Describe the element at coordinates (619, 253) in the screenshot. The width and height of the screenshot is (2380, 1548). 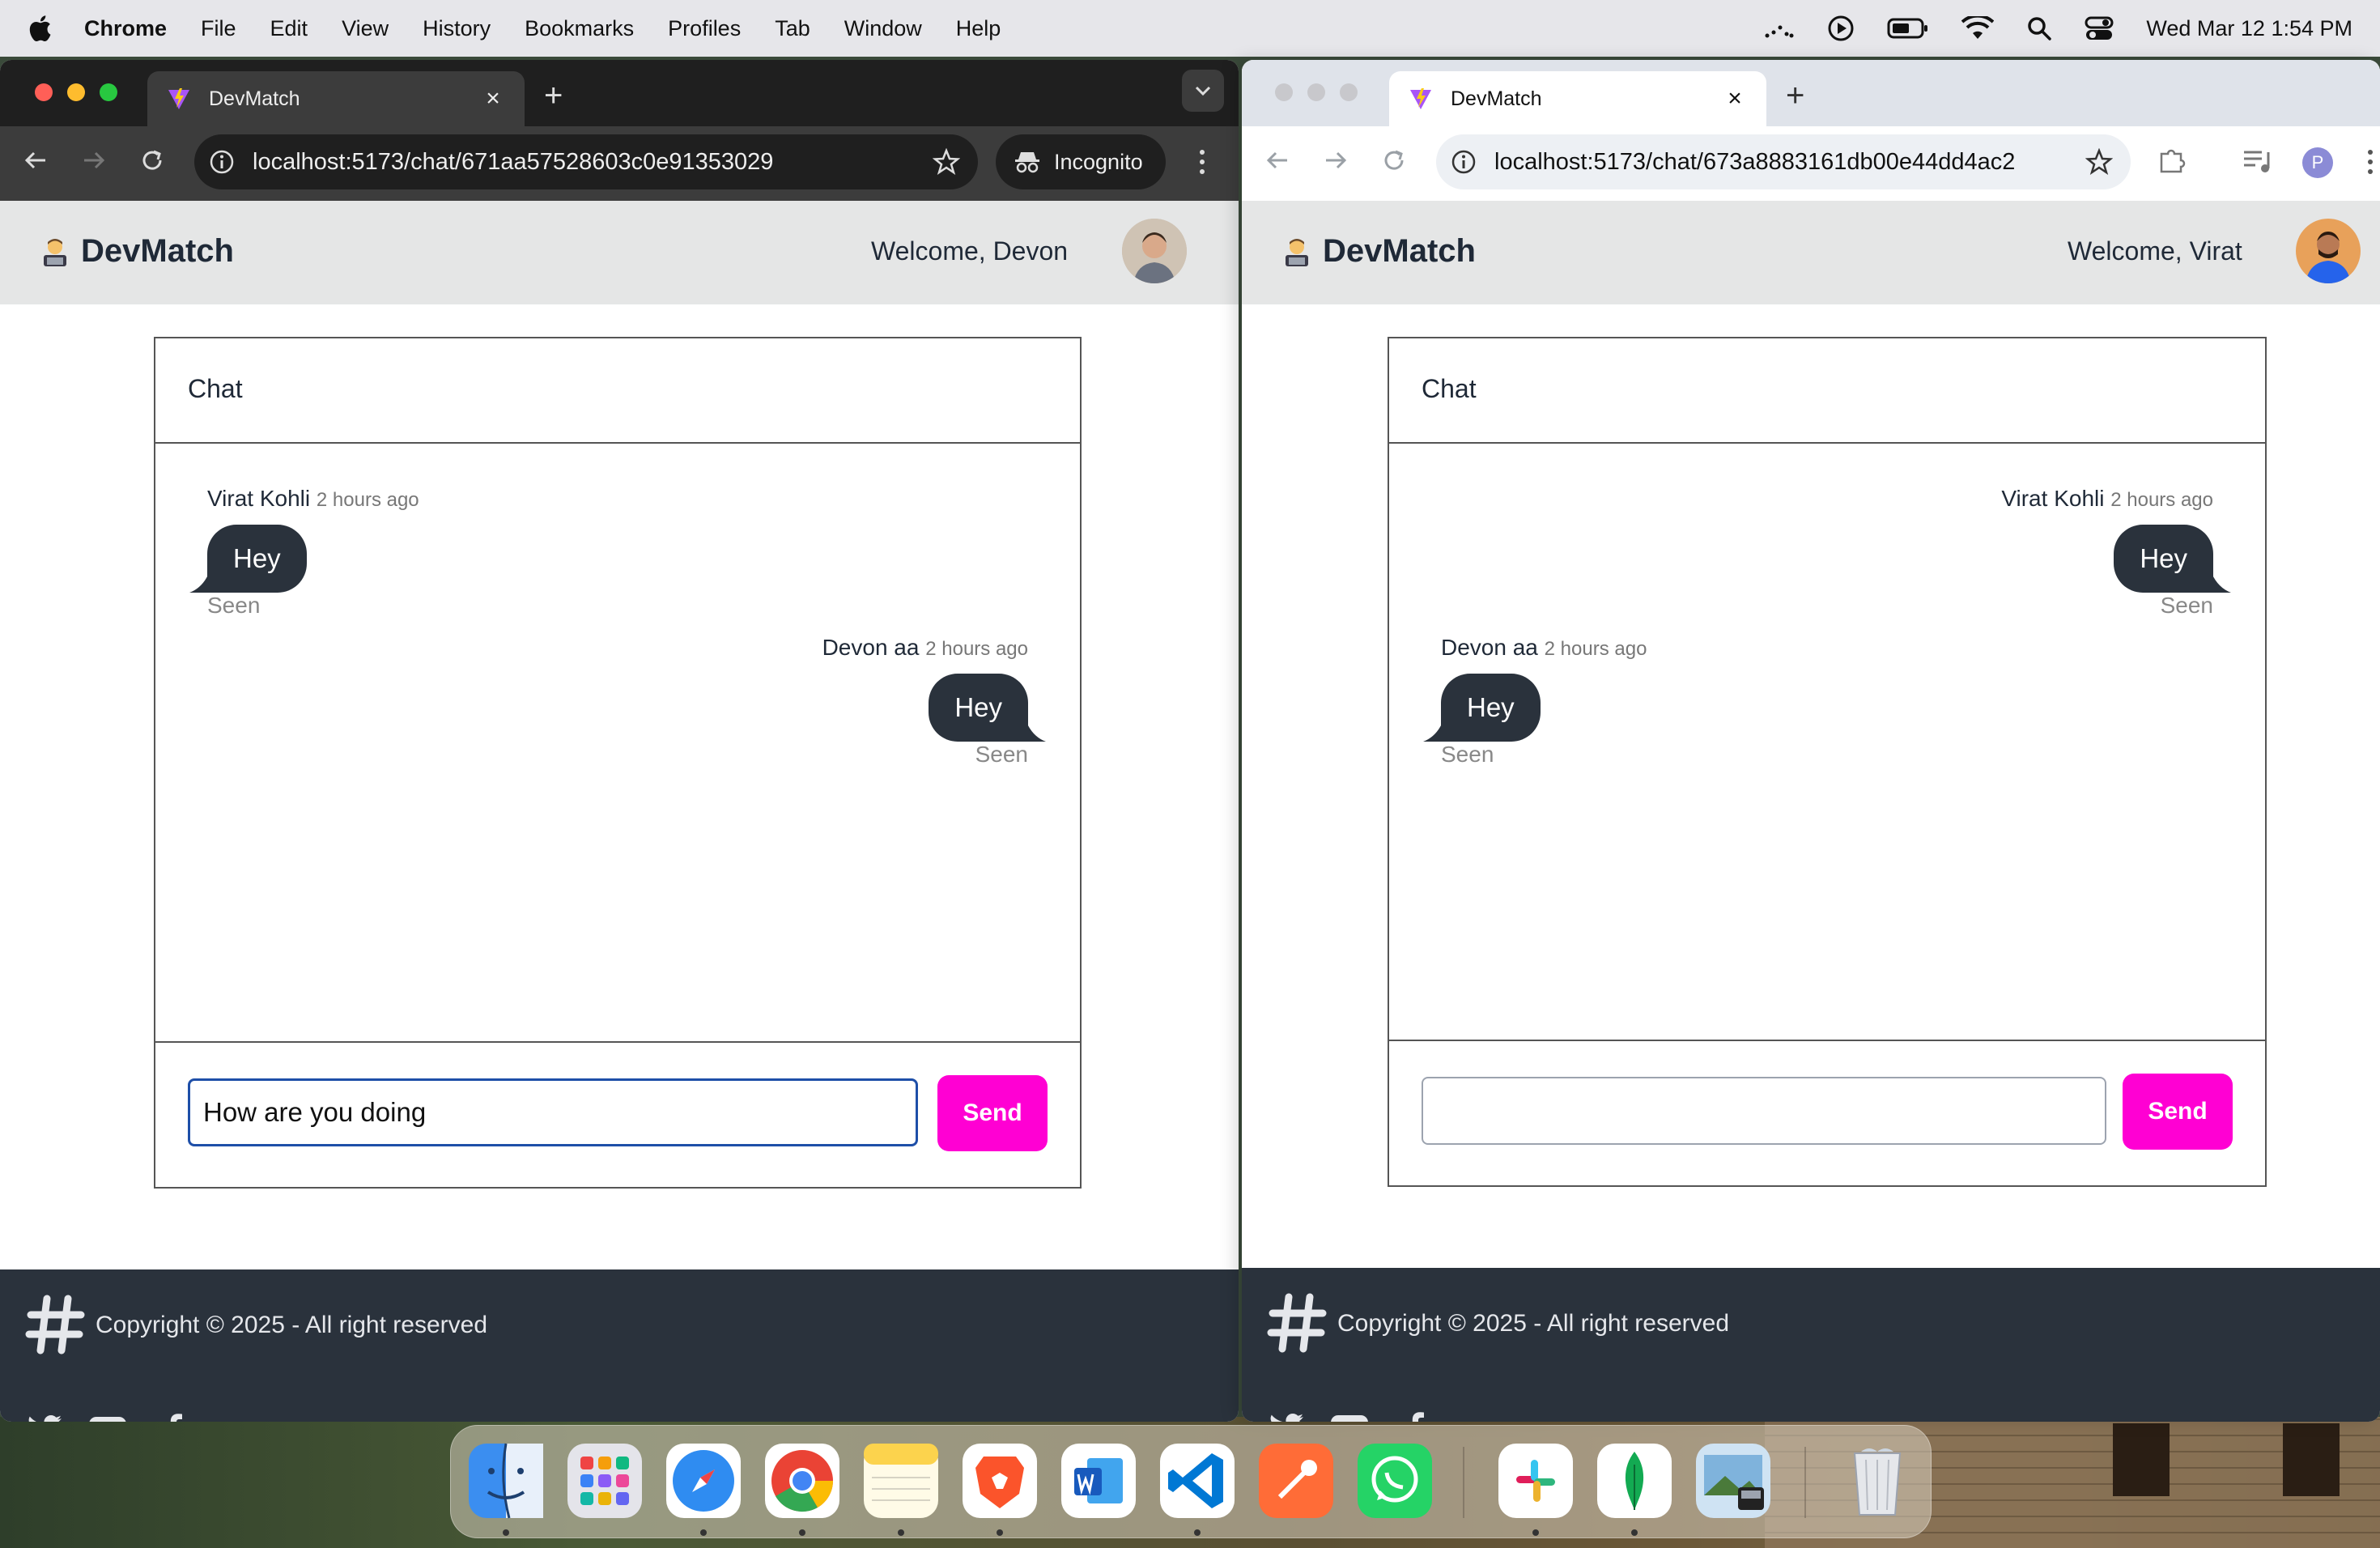
I see `app-navbar: DevMatch Welcome, Devon` at that location.